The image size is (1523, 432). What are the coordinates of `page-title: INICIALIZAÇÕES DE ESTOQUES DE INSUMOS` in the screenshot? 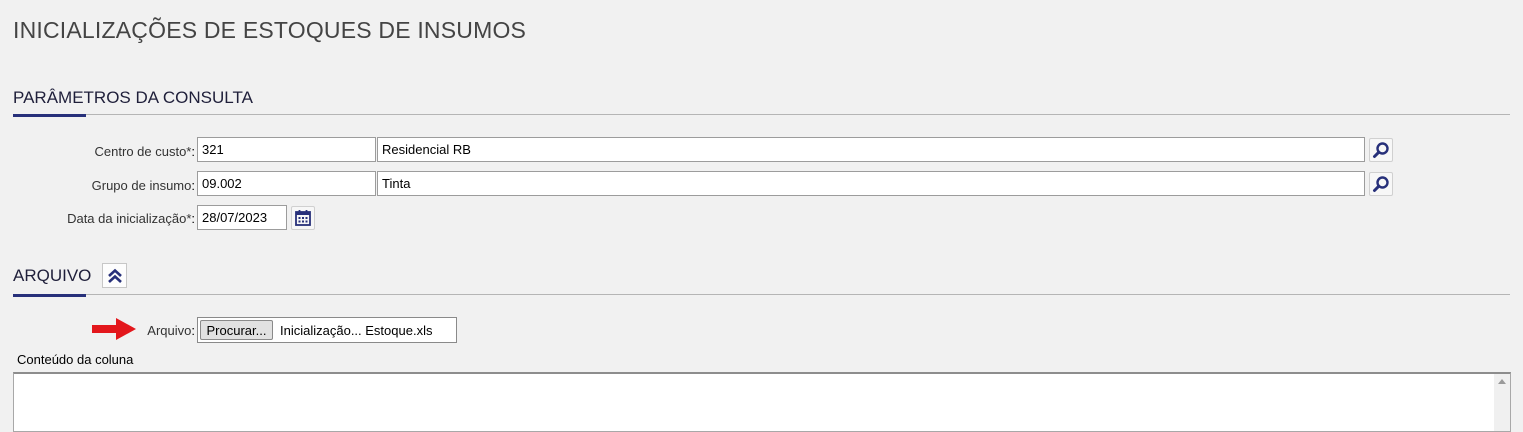 It's located at (270, 30).